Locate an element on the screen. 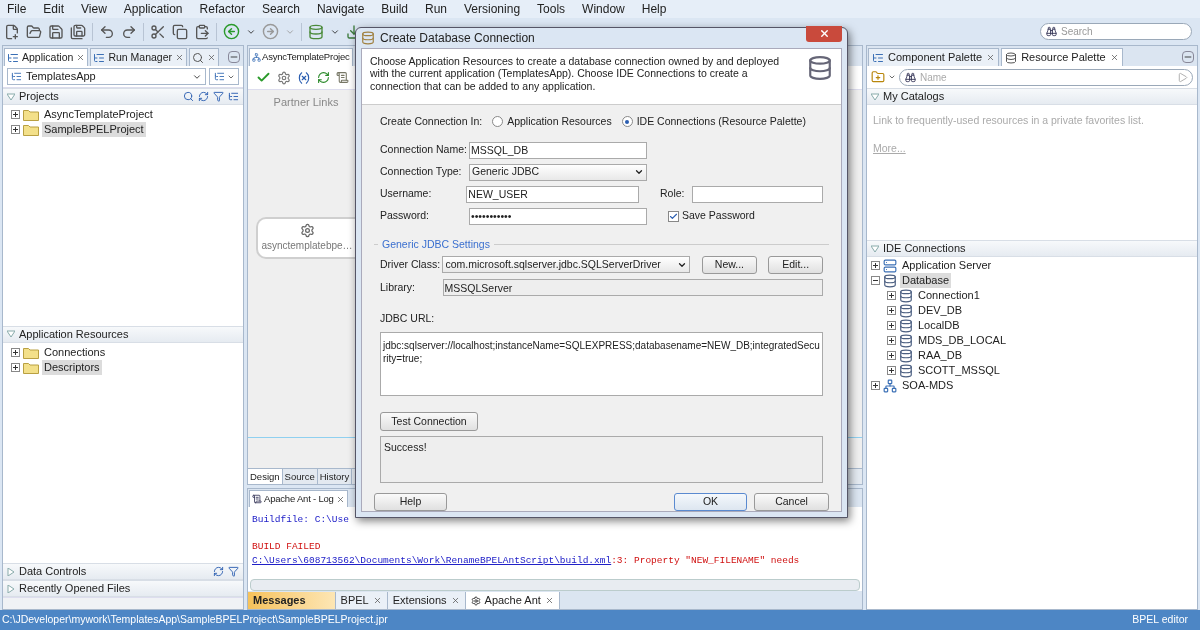 The height and width of the screenshot is (630, 1200). password-field: ••••••••••• is located at coordinates (558, 216).